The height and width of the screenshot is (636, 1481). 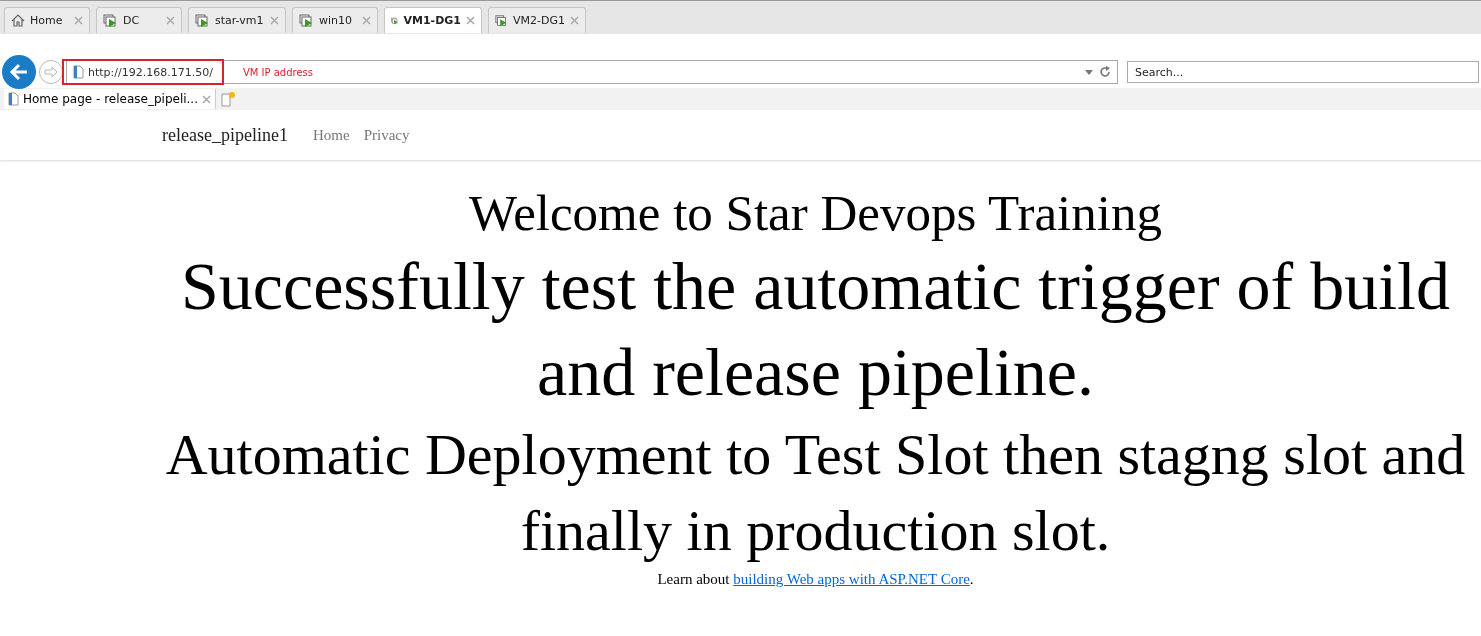 I want to click on arrow-right-icon, so click(x=51, y=72).